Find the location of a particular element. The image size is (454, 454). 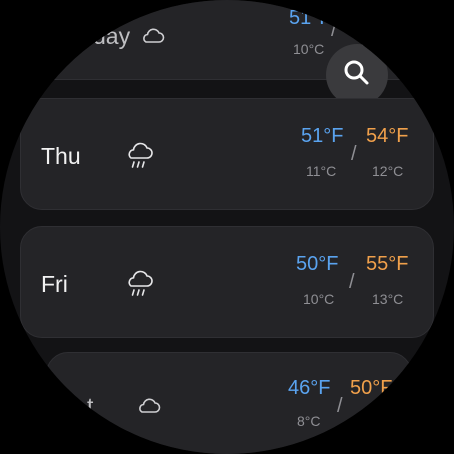

forecast-day-label: t is located at coordinates (90, 406).